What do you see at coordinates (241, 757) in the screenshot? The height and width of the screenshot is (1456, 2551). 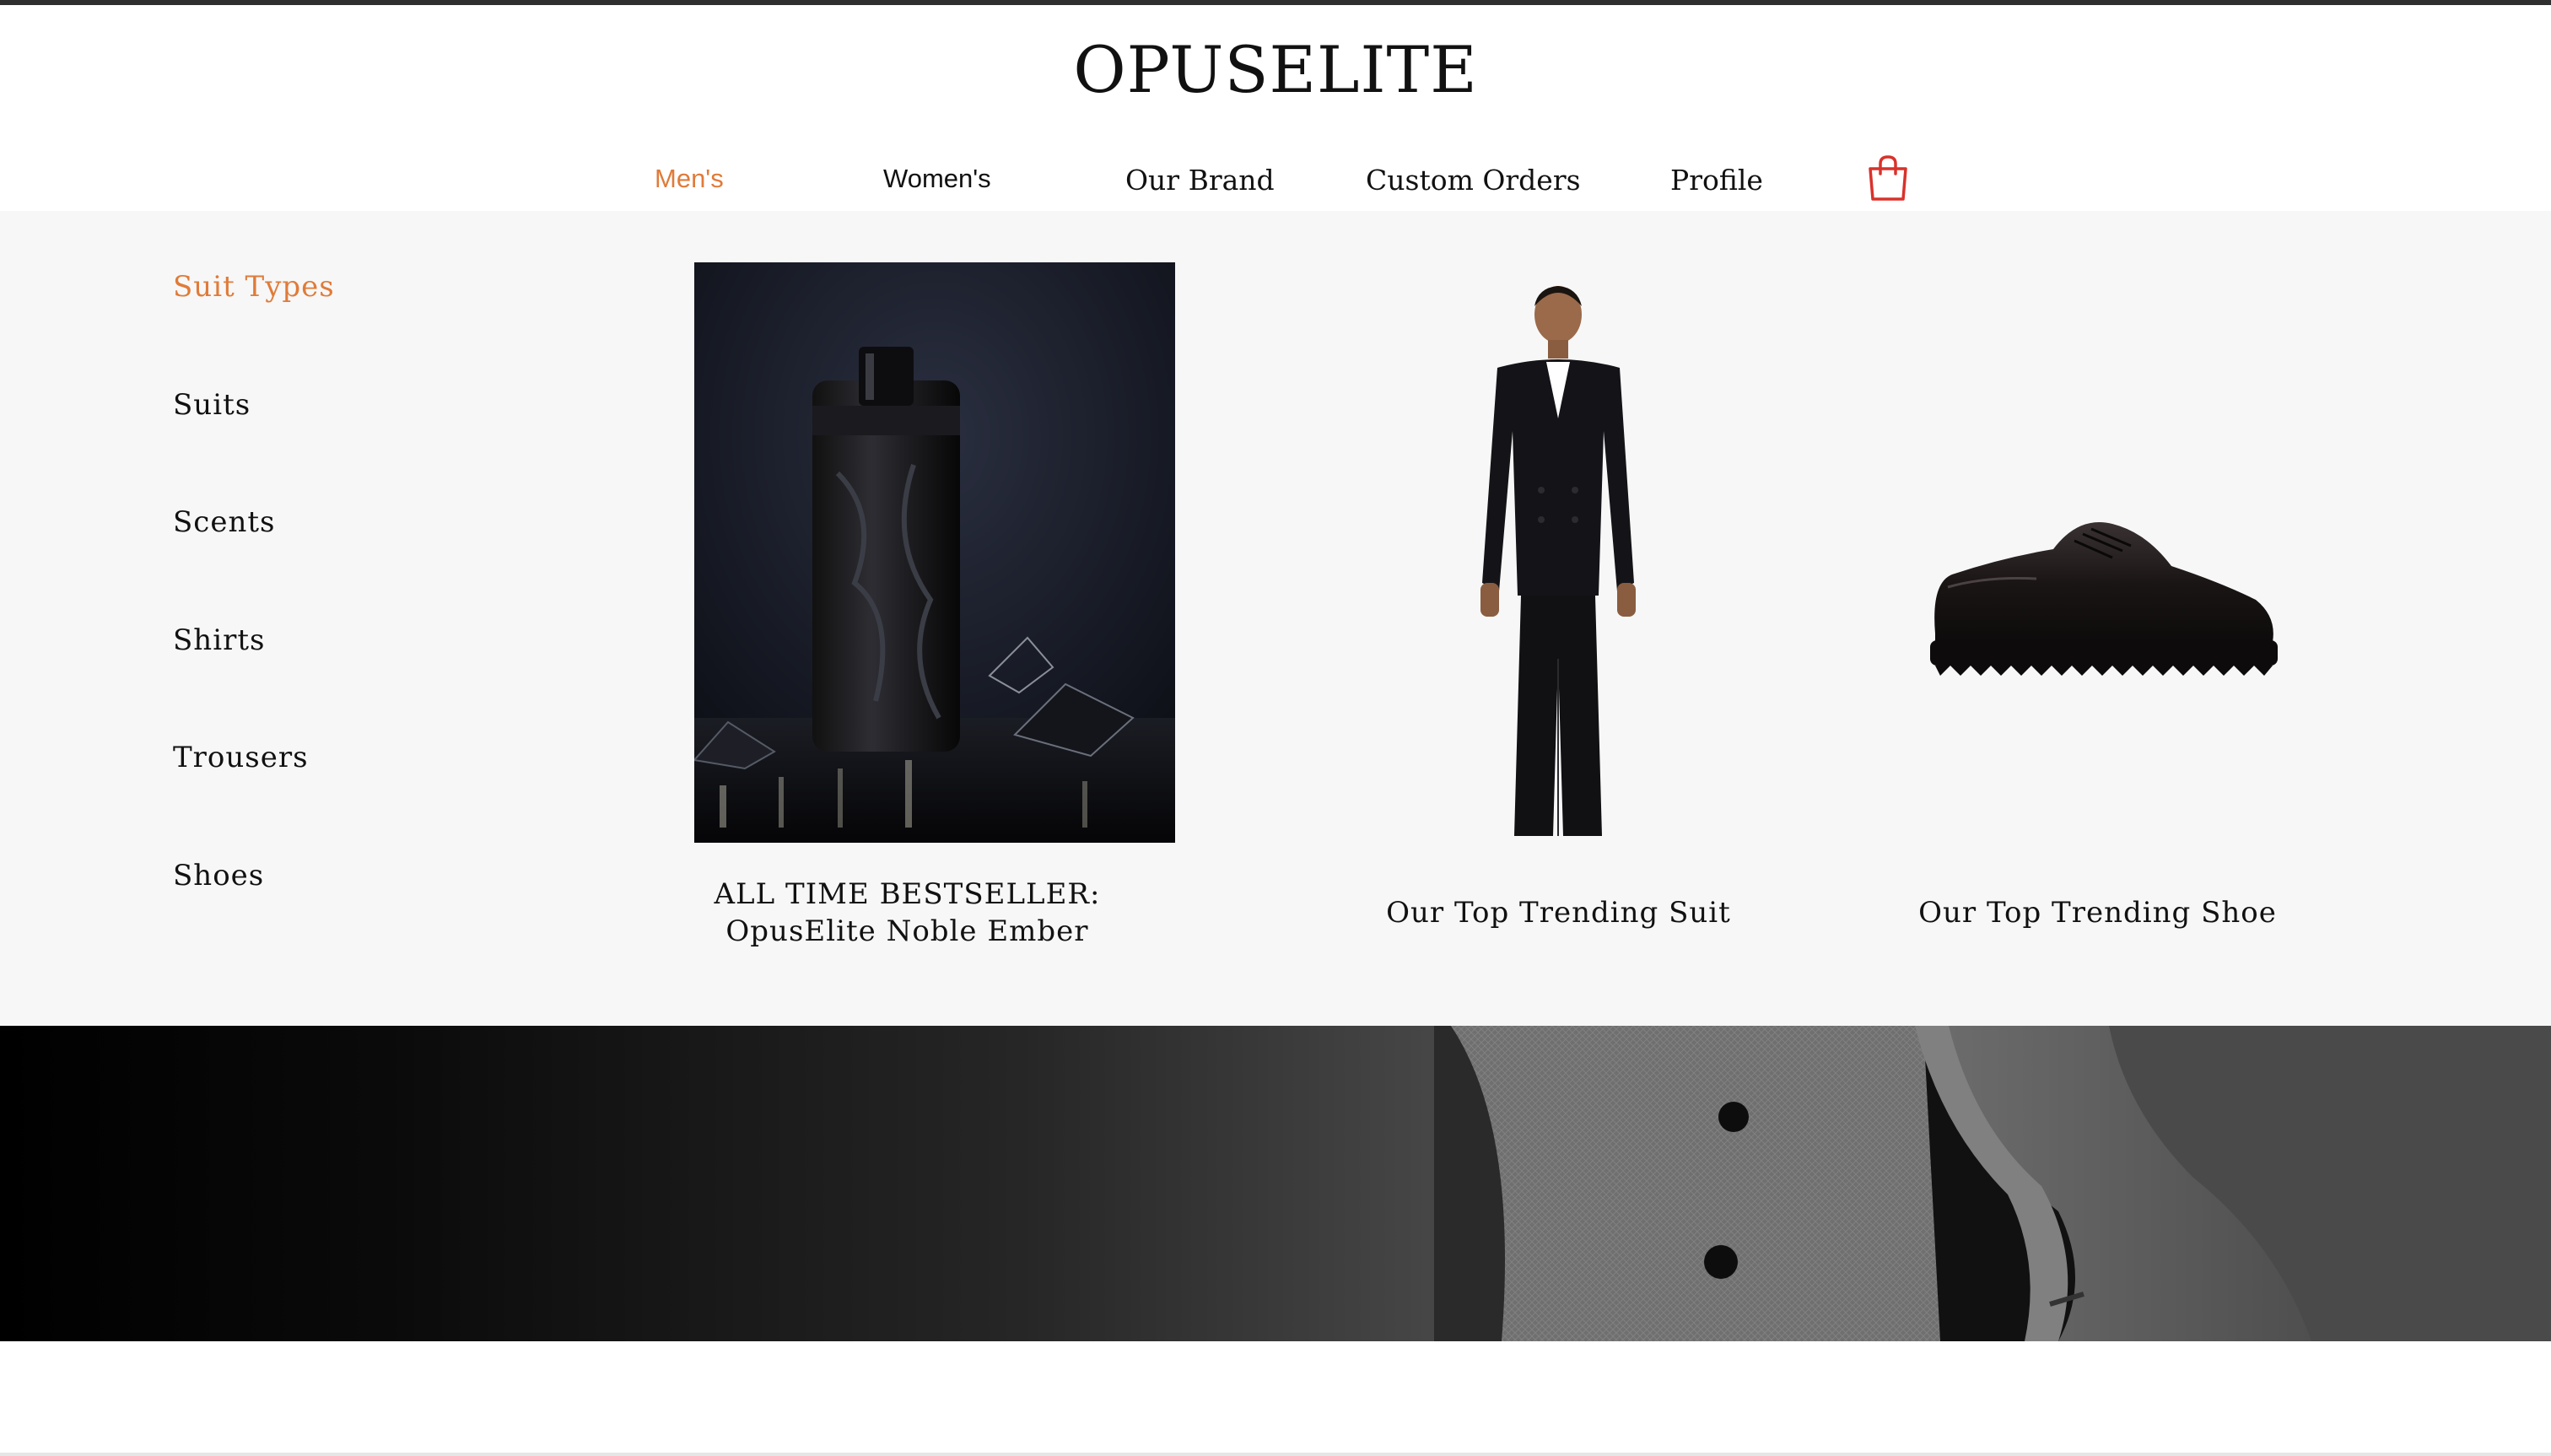 I see `menu-item-trousers: Trousers` at bounding box center [241, 757].